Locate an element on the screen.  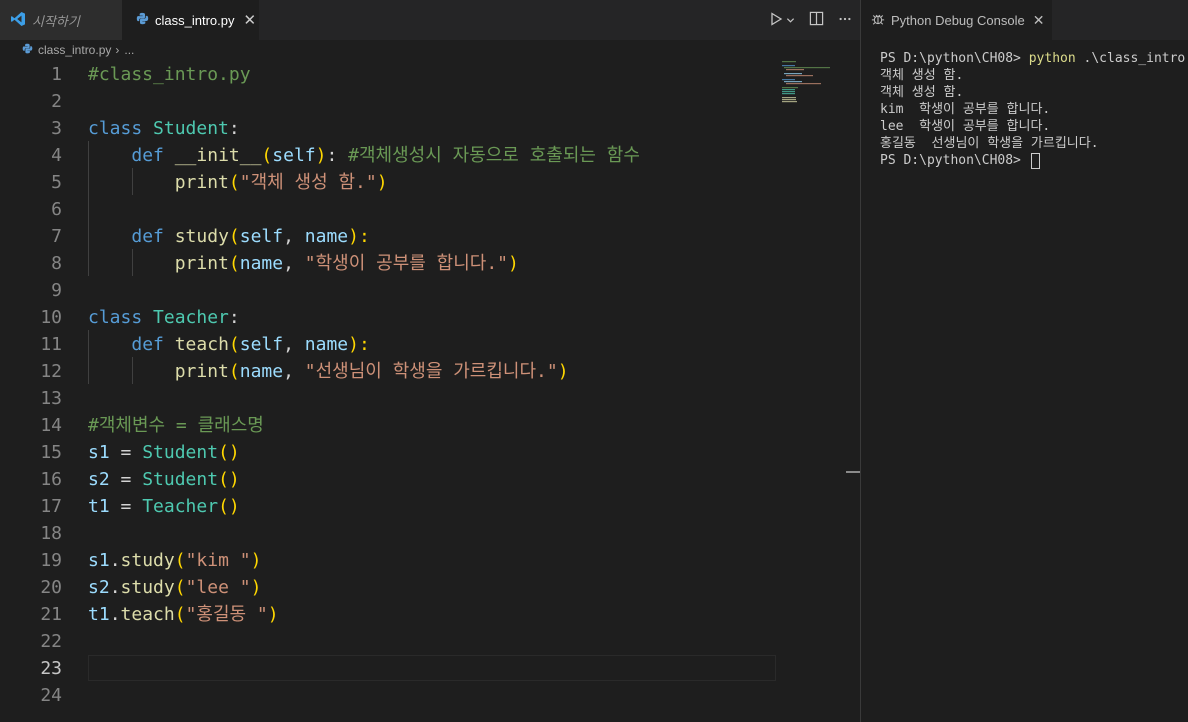
code-token: "객체 생성 함." is located at coordinates (308, 182).